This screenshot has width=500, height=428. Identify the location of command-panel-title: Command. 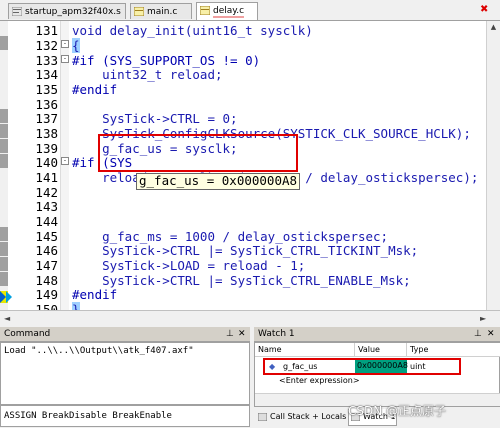
(27, 334).